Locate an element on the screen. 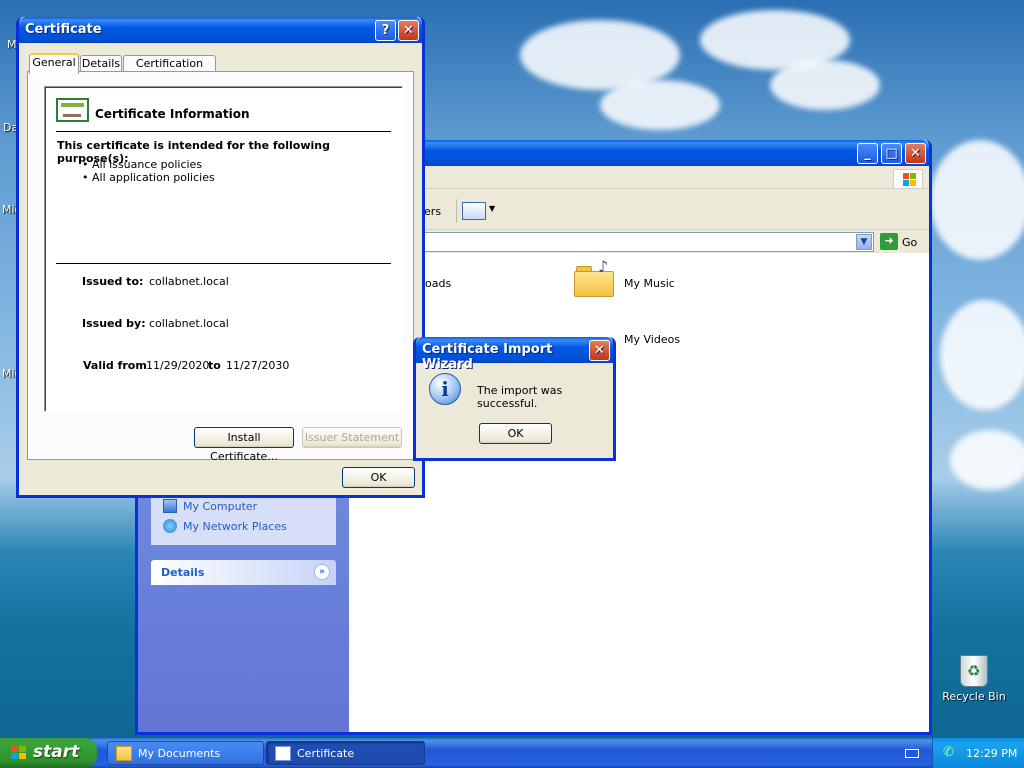 This screenshot has height=768, width=1024. certificate-info-heading: Certificate Information is located at coordinates (172, 114).